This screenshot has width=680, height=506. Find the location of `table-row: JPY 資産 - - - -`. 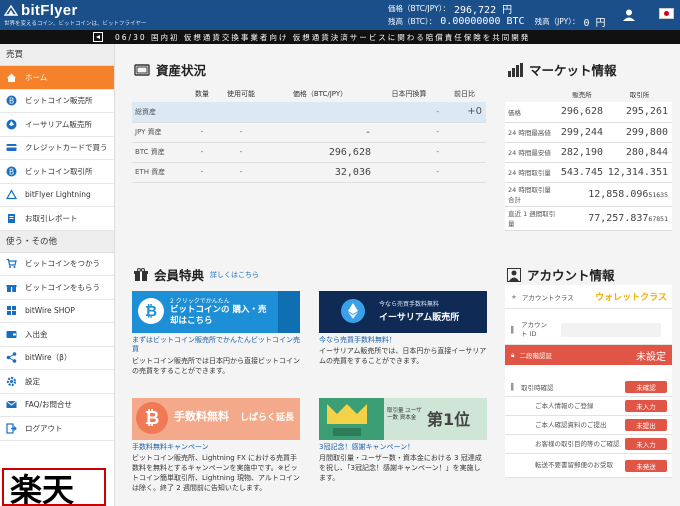

table-row: JPY 資産 - - - - is located at coordinates (309, 132).